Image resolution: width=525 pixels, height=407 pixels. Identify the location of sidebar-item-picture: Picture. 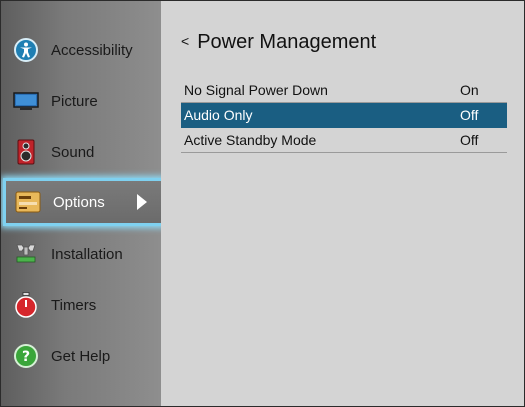
(81, 101).